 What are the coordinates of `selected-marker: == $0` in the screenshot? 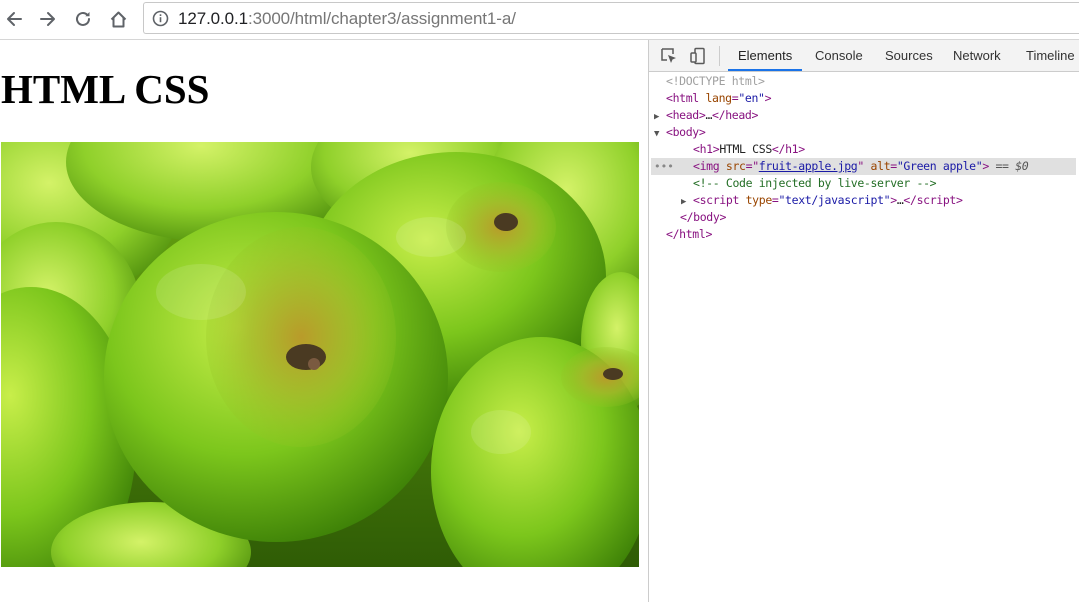 It's located at (1012, 166).